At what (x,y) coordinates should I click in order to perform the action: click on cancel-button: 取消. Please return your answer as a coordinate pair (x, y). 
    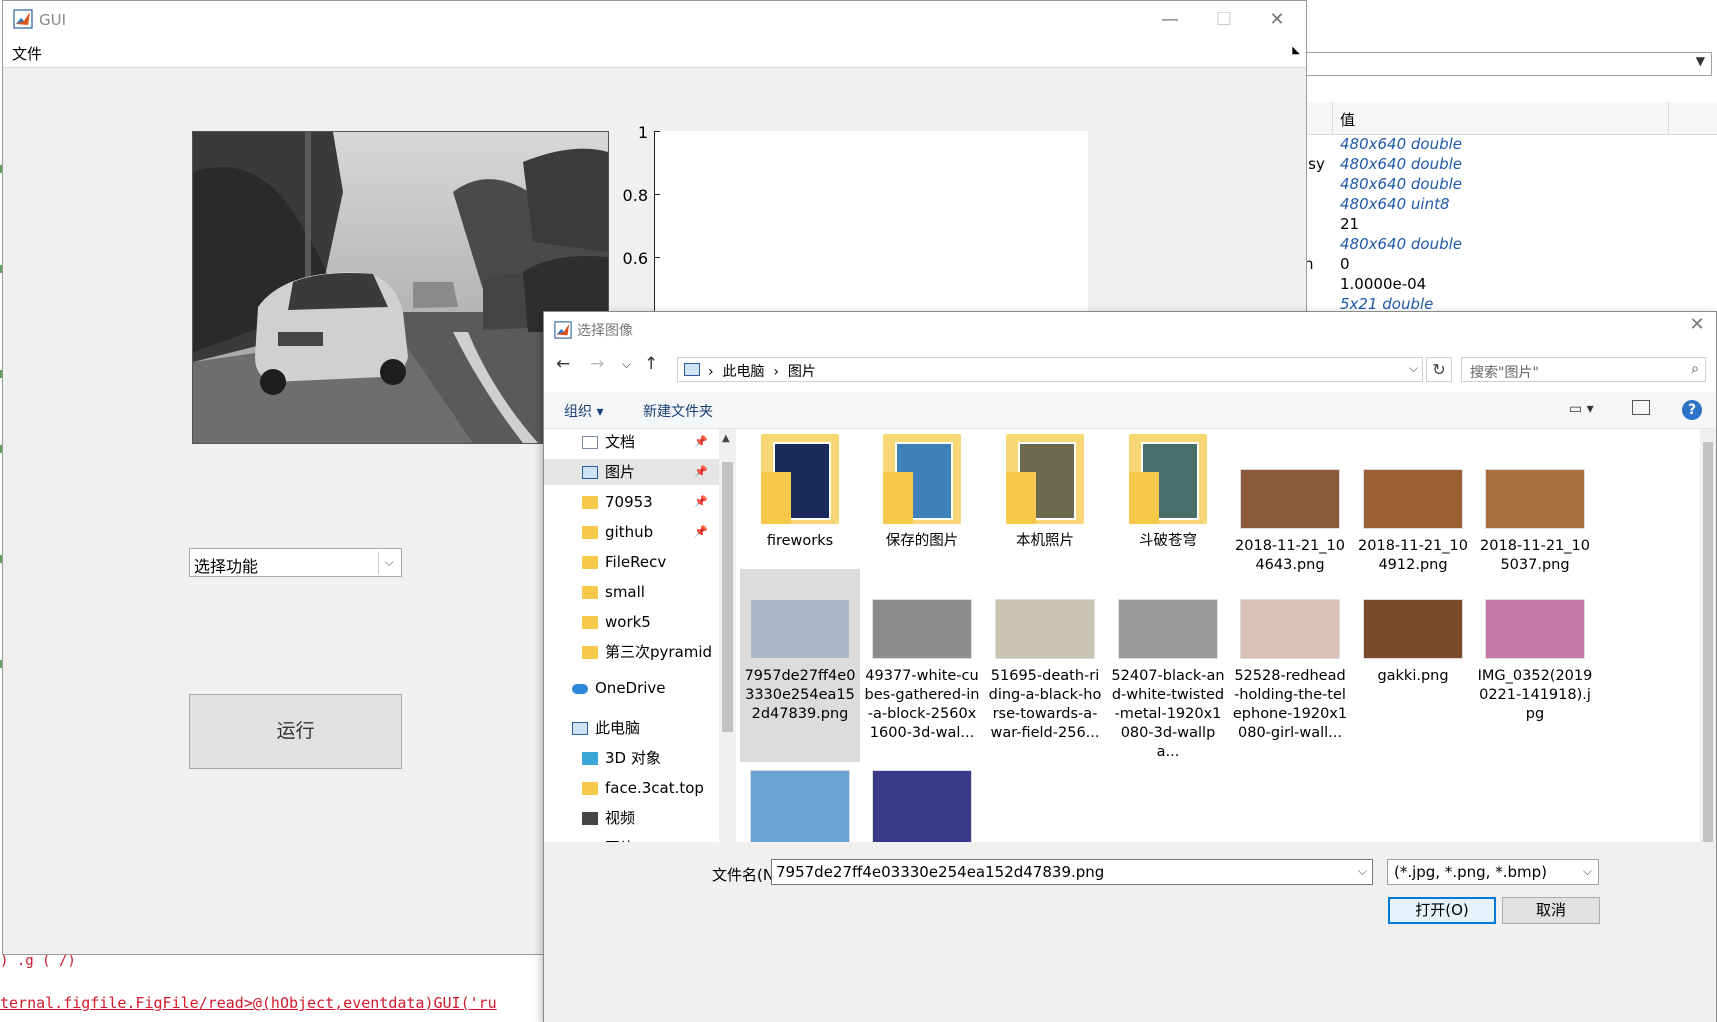
    Looking at the image, I should click on (1551, 910).